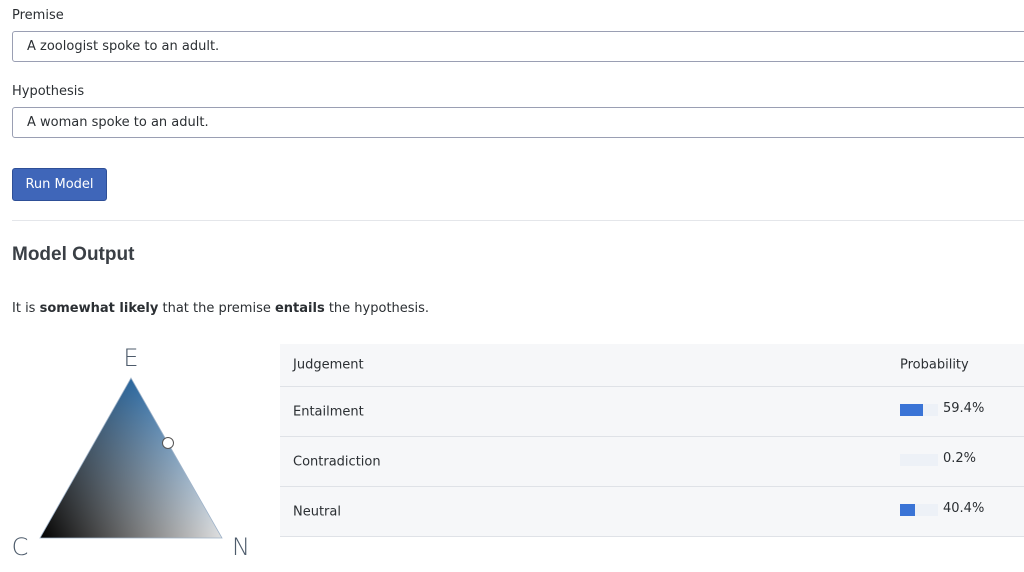  What do you see at coordinates (960, 458) in the screenshot?
I see `probability-value: 0.2%` at bounding box center [960, 458].